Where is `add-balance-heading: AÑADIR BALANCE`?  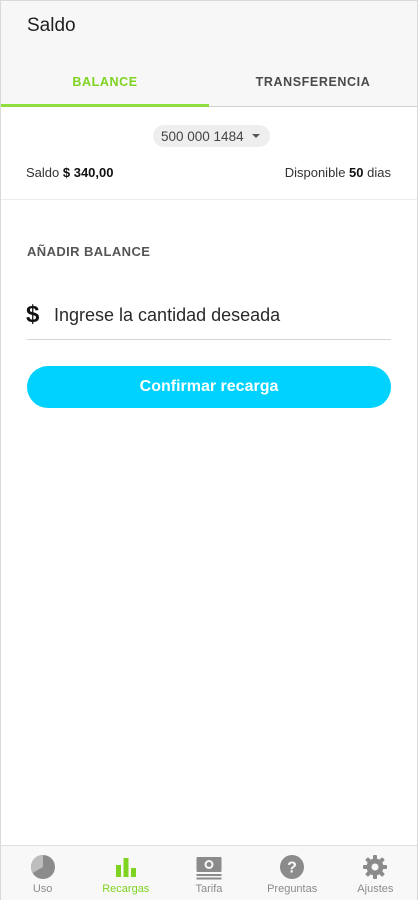
add-balance-heading: AÑADIR BALANCE is located at coordinates (89, 251).